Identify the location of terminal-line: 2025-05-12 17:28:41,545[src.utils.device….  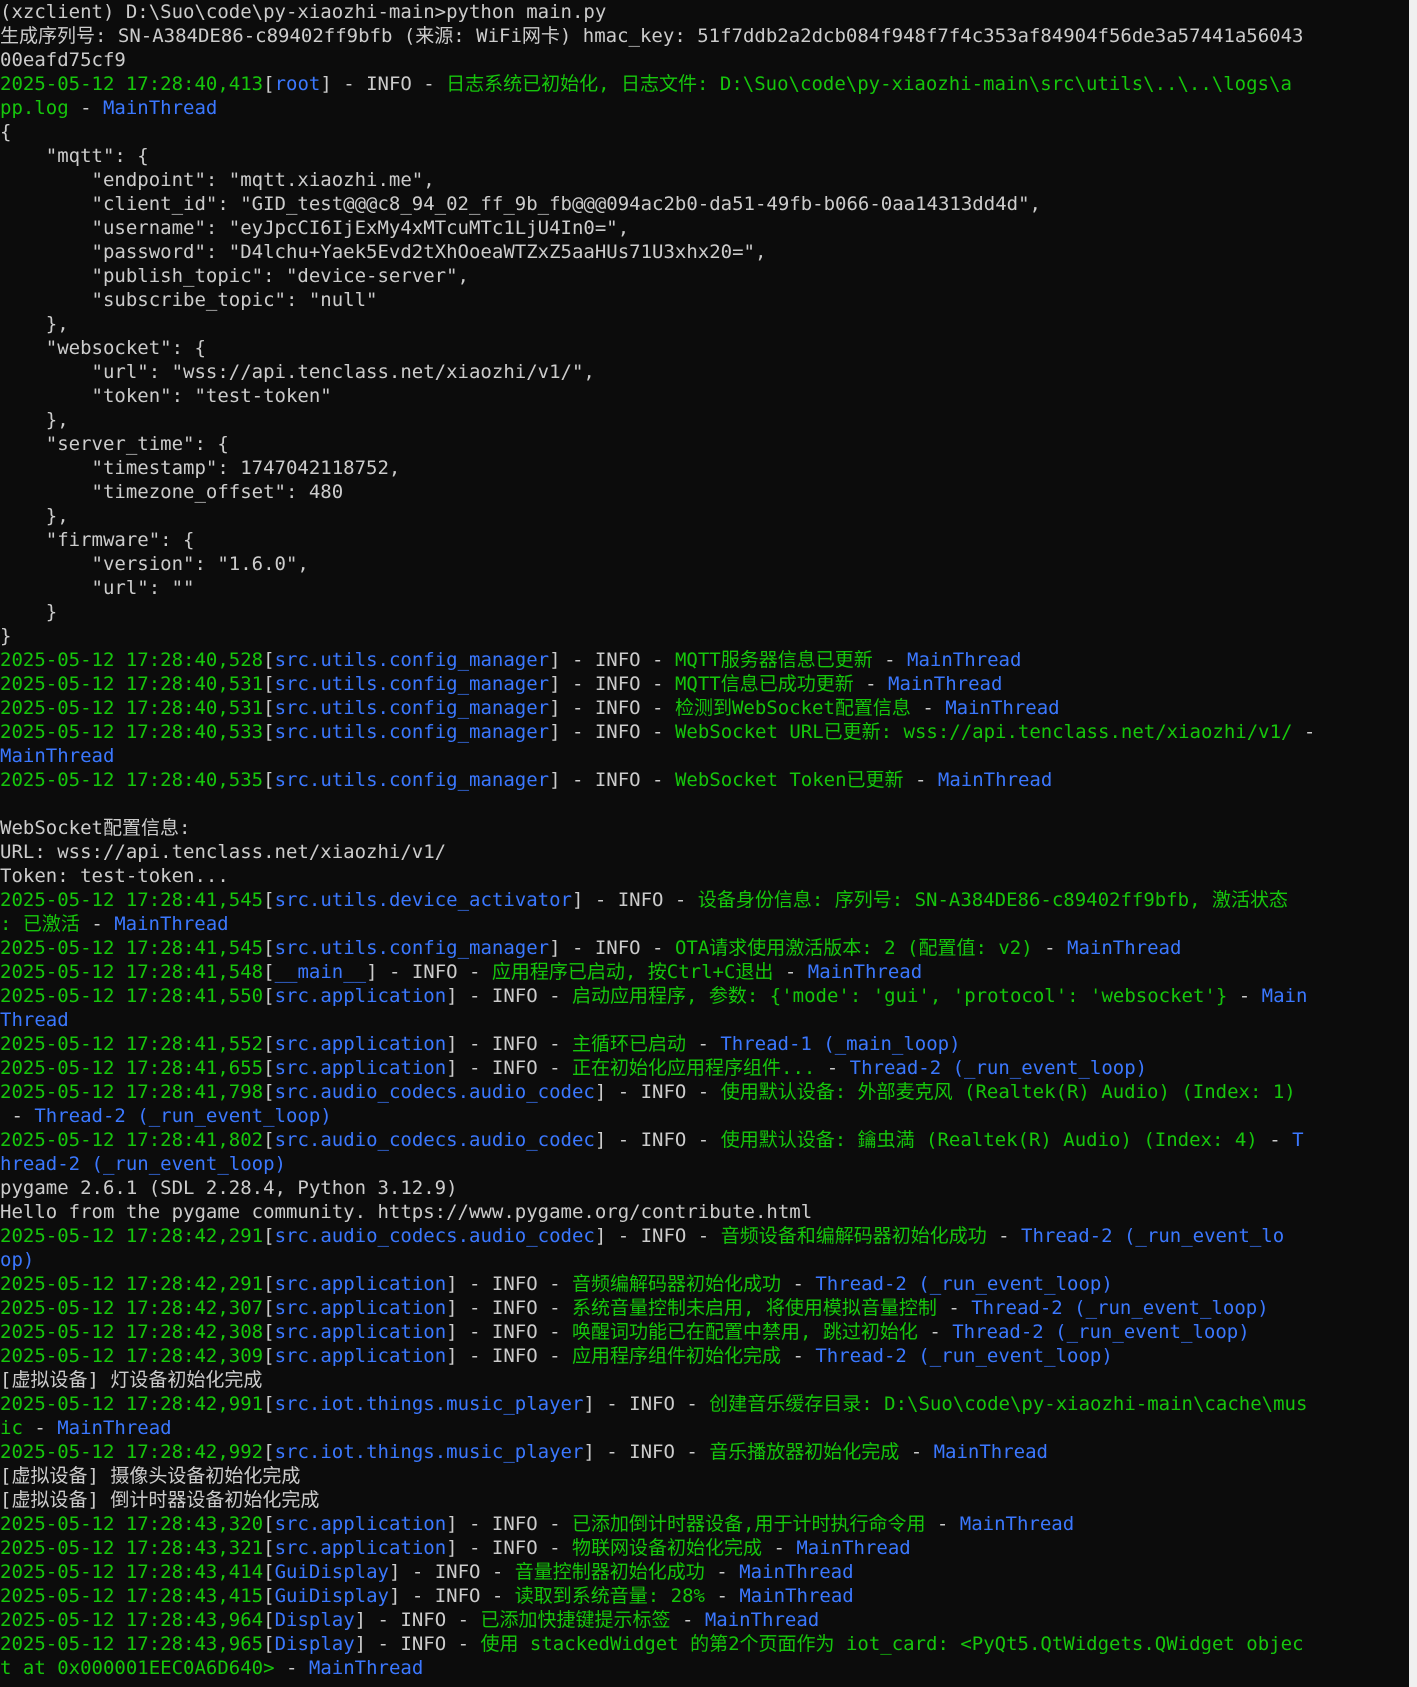
(704, 900).